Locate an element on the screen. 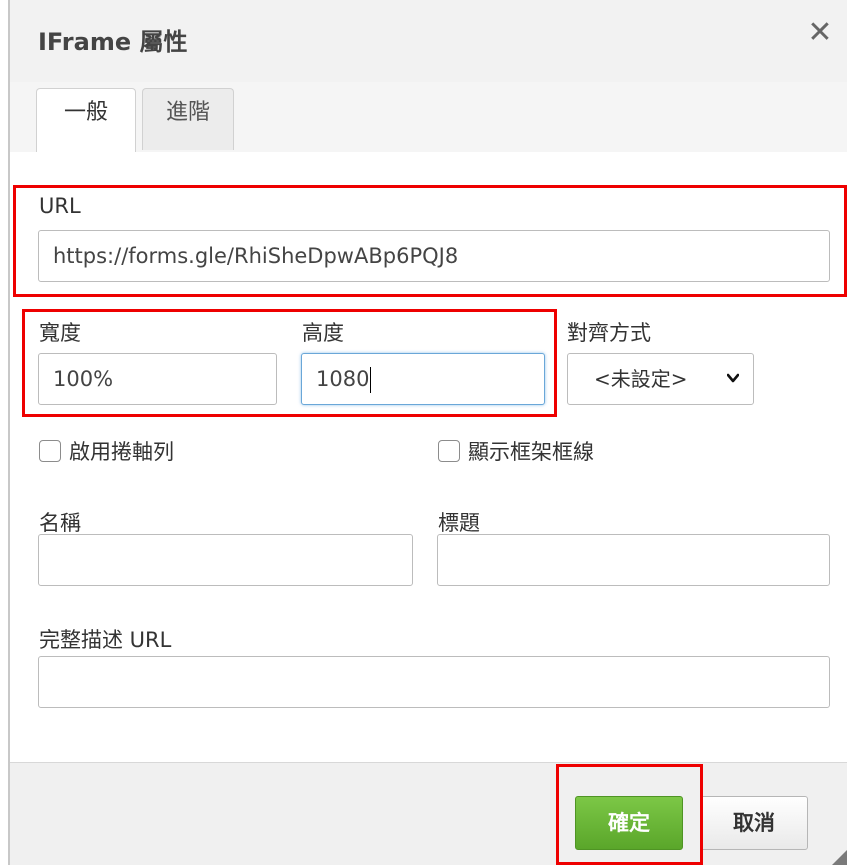 Image resolution: width=847 pixels, height=865 pixels. name-input is located at coordinates (225, 560).